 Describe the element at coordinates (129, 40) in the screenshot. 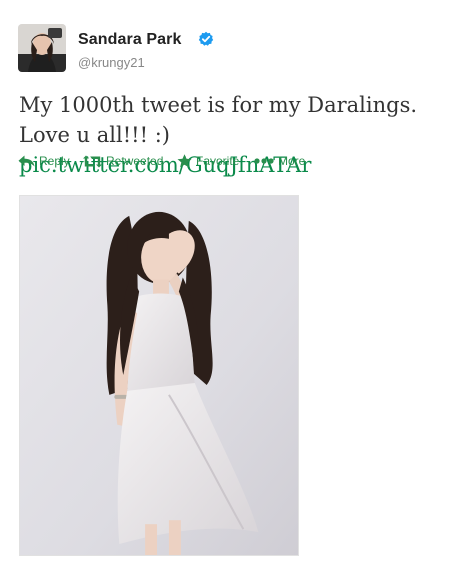

I see `display-name: Sandara Park` at that location.